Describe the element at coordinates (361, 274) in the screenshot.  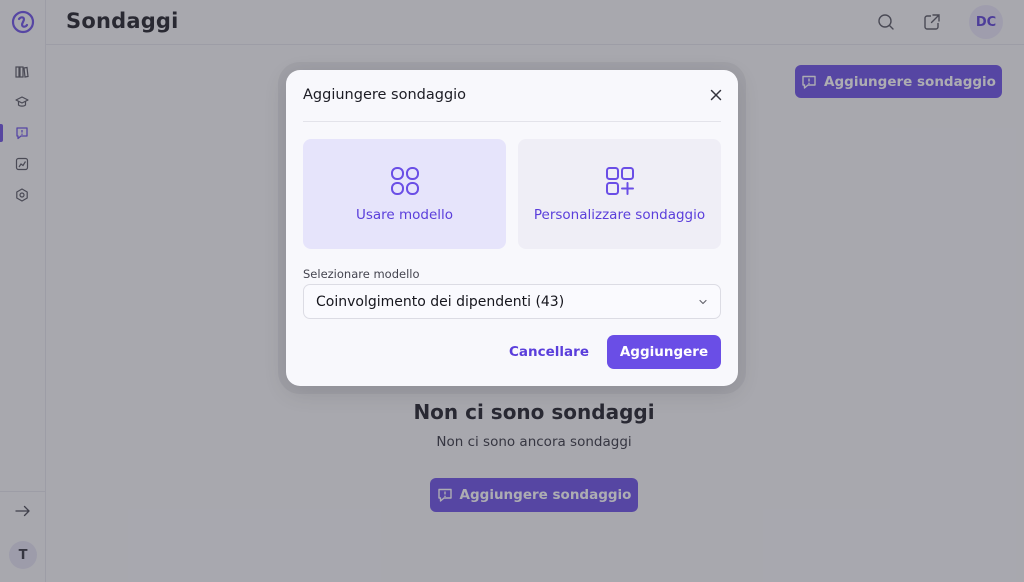
I see `template-select-label: Selezionare modello` at that location.